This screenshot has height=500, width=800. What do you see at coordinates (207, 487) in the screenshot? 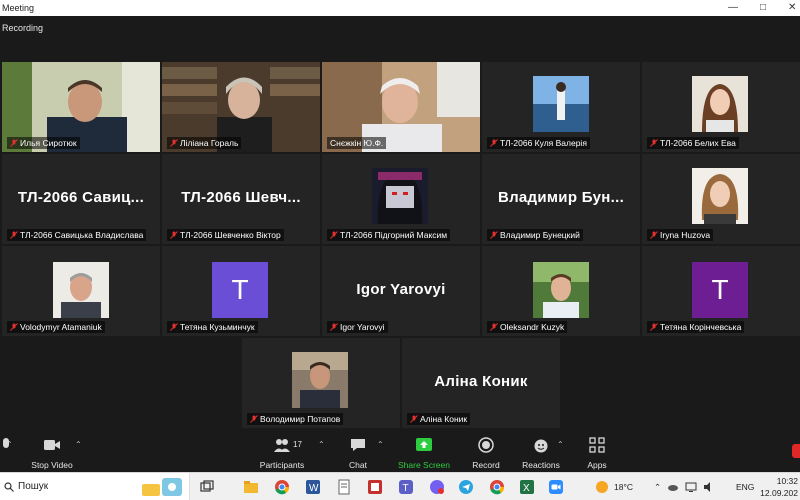
I see `task-view-icon` at bounding box center [207, 487].